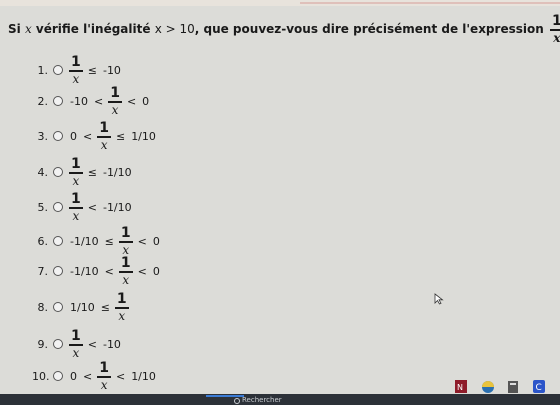 The image size is (560, 405). I want to click on option-number: 2., so click(43, 101).